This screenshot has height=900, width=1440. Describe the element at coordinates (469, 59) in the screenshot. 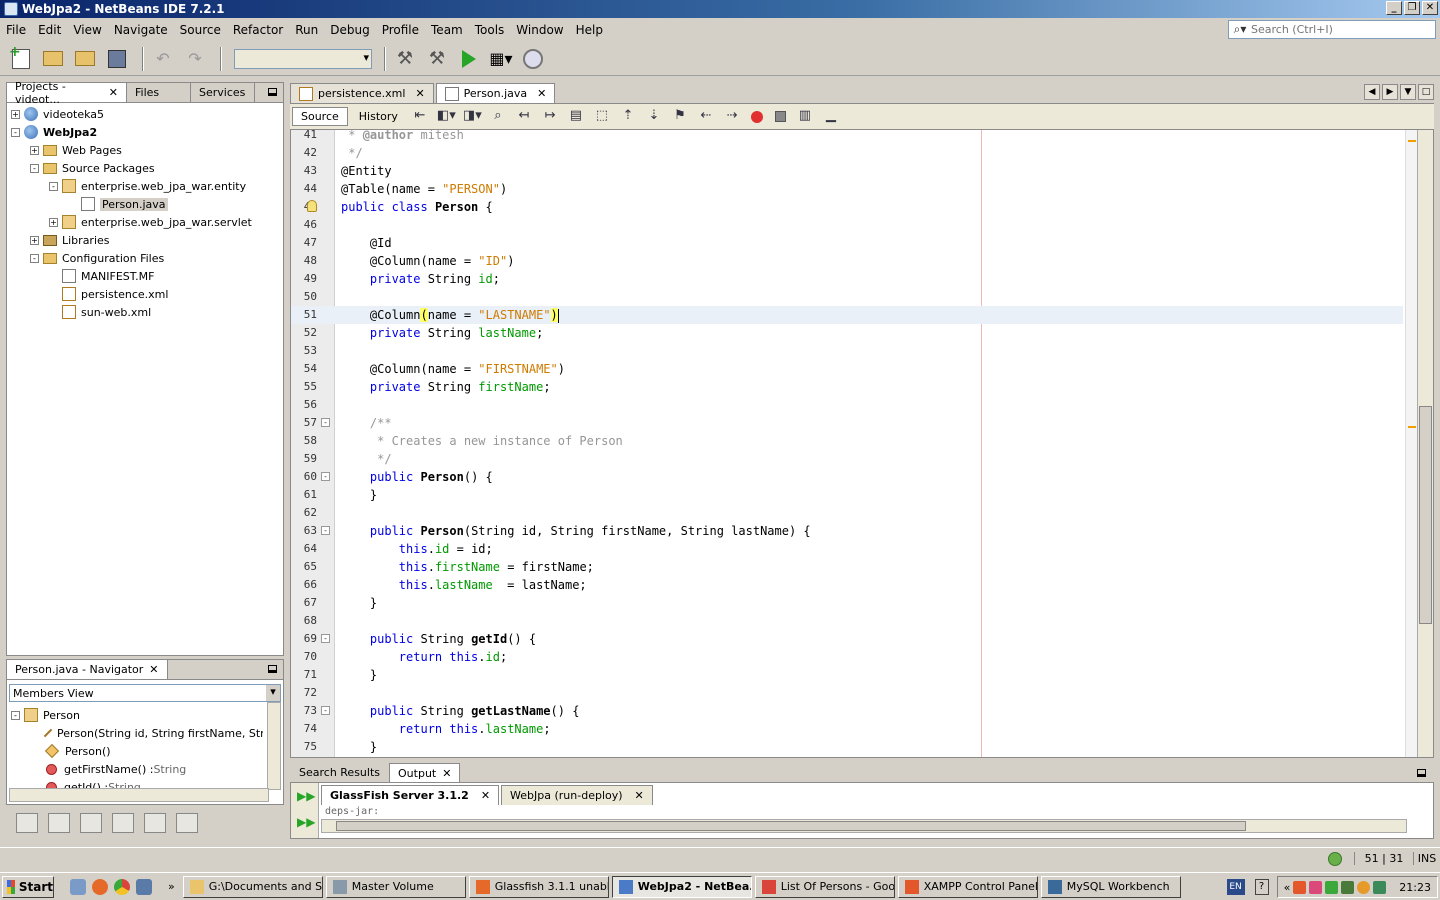

I see `run-button` at that location.